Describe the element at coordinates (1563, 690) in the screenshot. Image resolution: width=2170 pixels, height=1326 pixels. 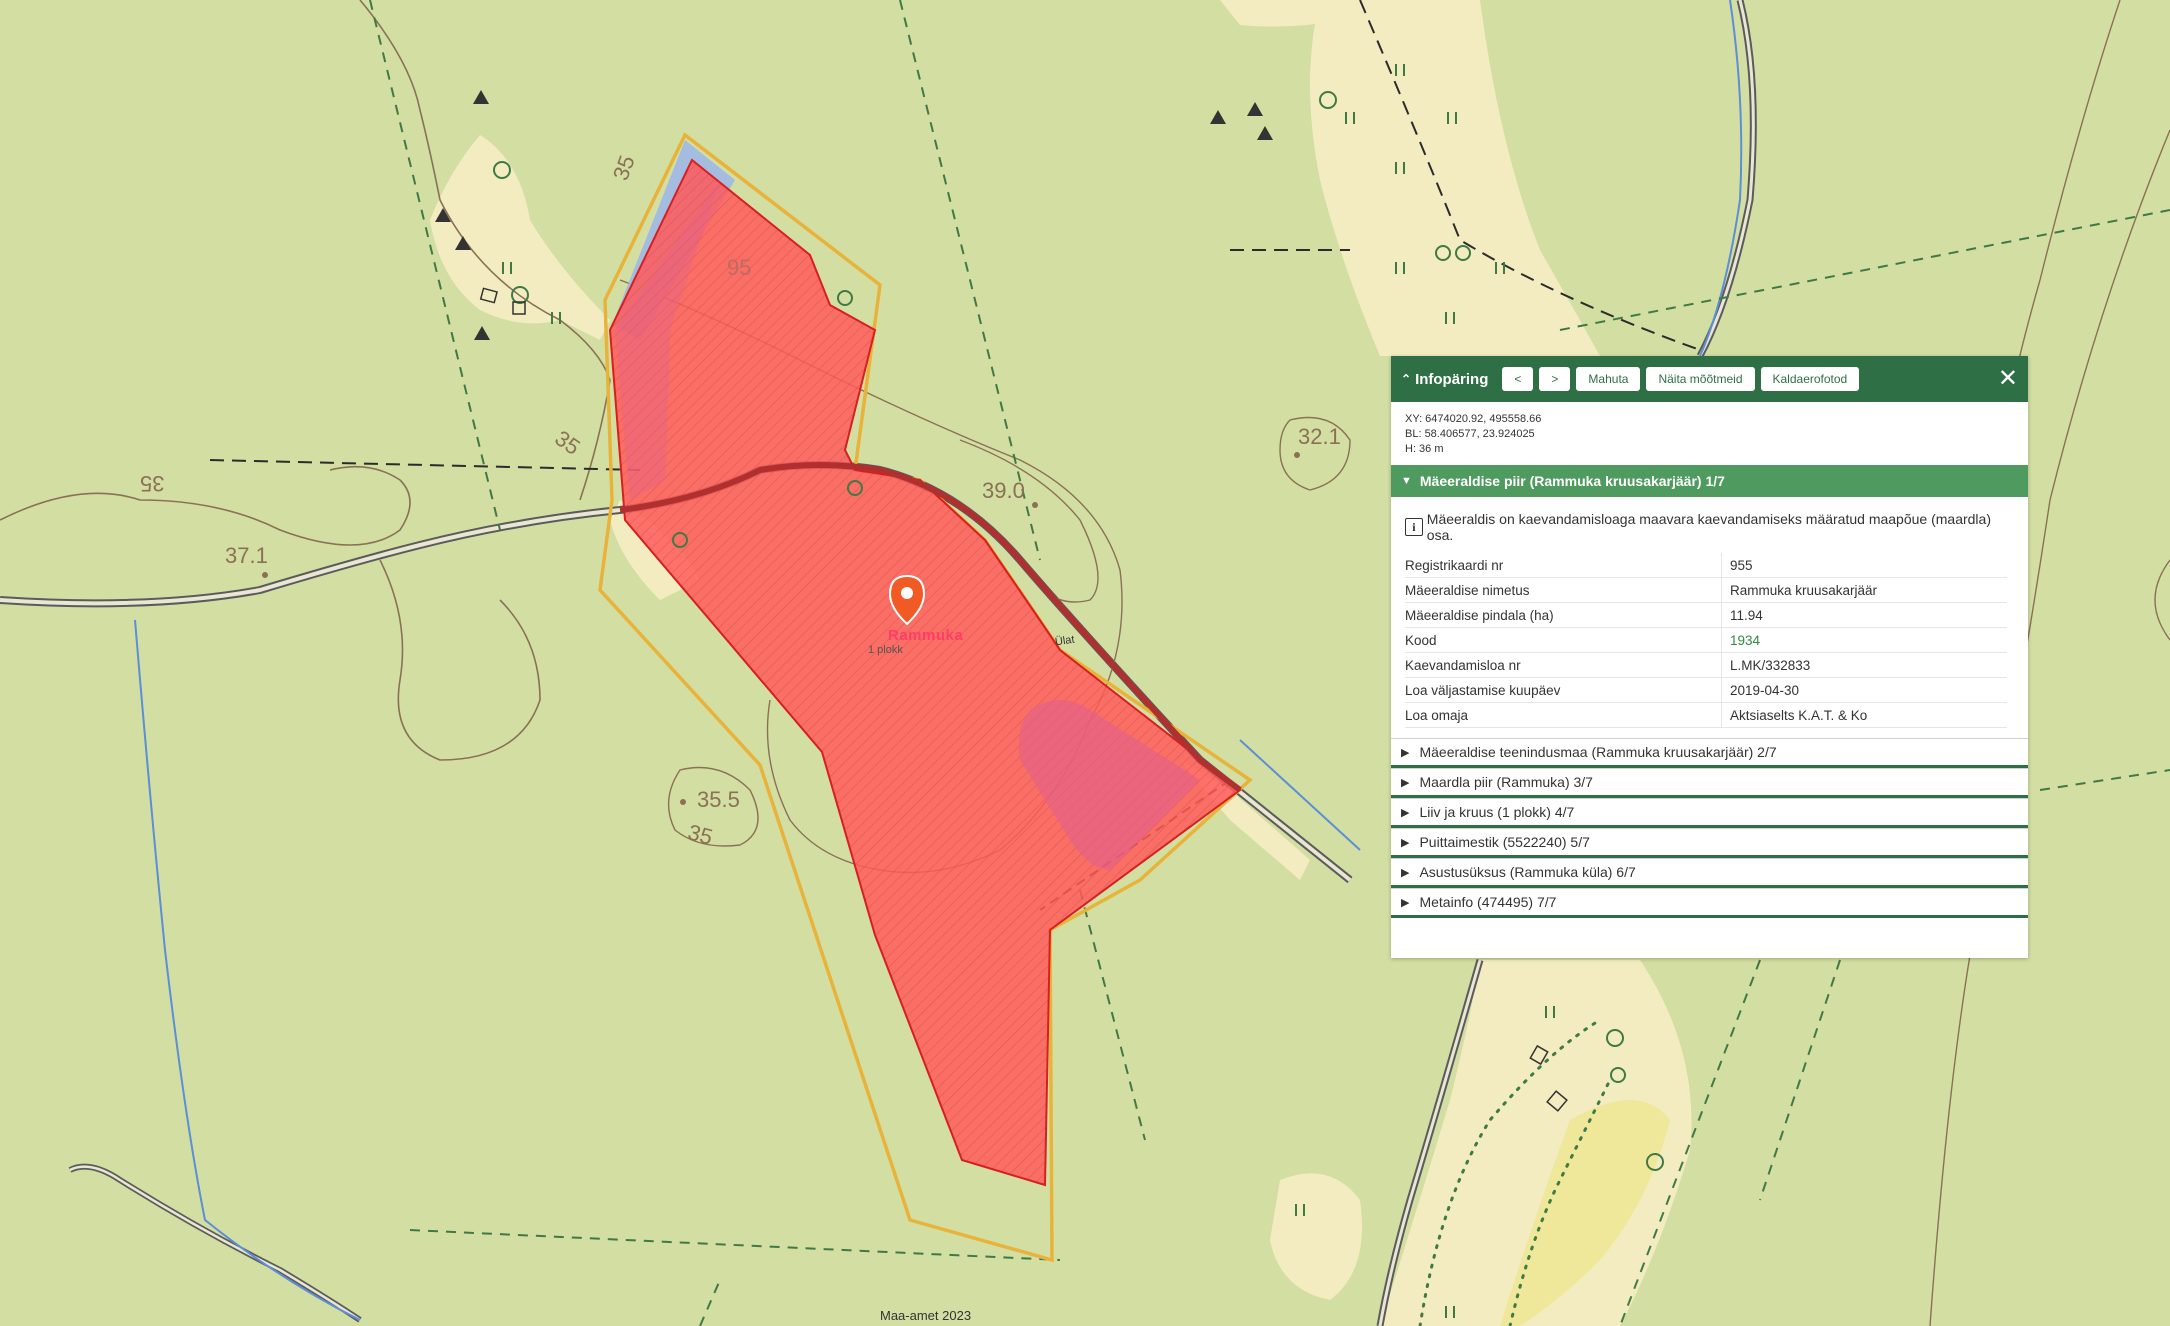
I see `attr-key: Loa väljastamise kuupäev` at that location.